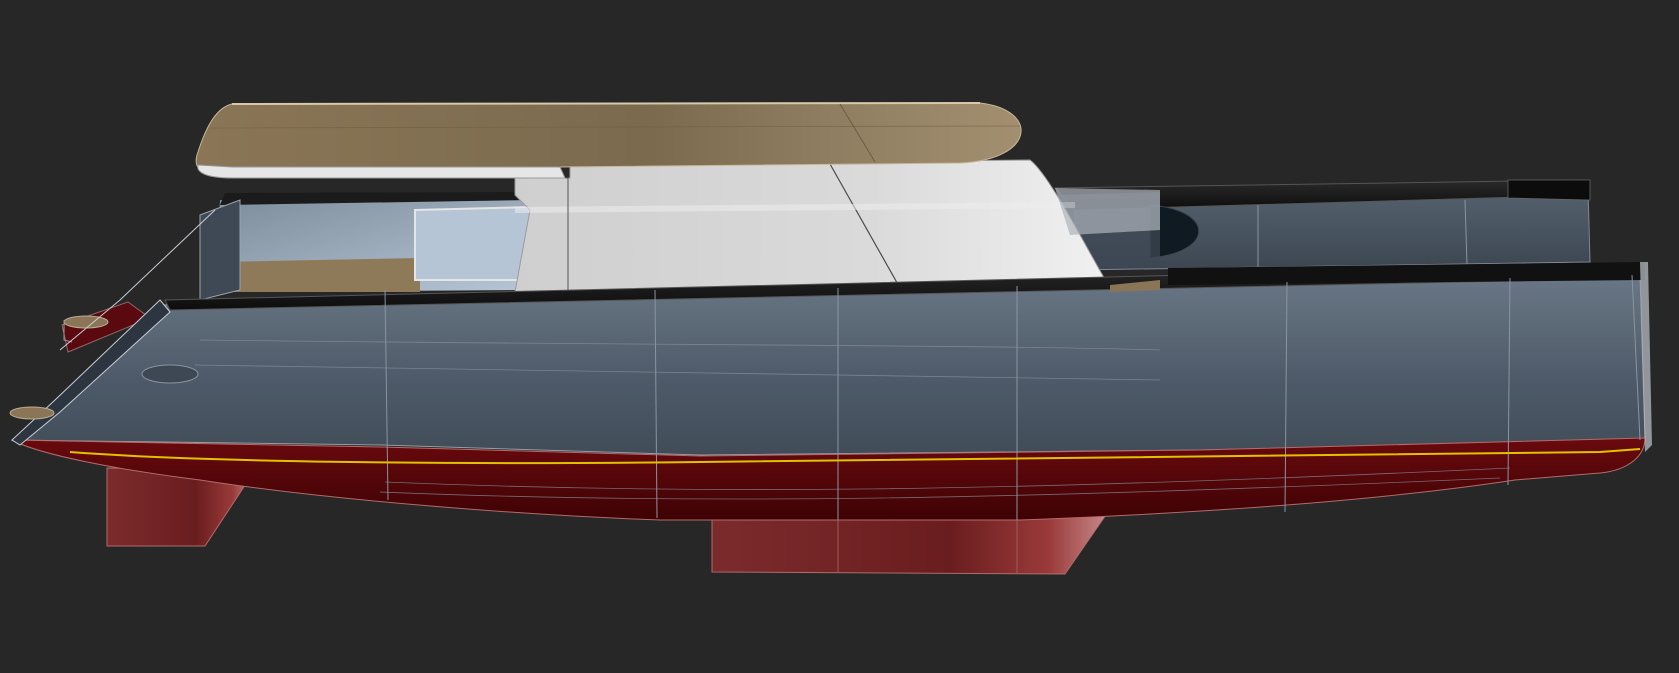 The image size is (1679, 673). I want to click on cabin-side, so click(812, 226).